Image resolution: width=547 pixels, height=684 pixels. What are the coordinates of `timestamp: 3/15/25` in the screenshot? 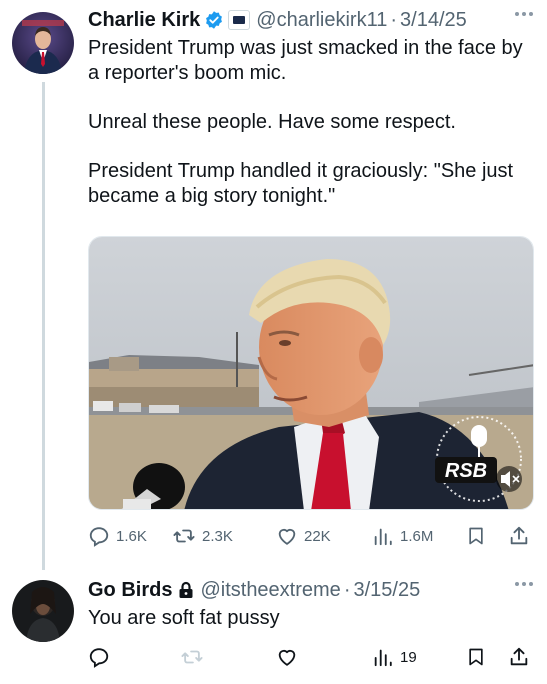 It's located at (386, 590).